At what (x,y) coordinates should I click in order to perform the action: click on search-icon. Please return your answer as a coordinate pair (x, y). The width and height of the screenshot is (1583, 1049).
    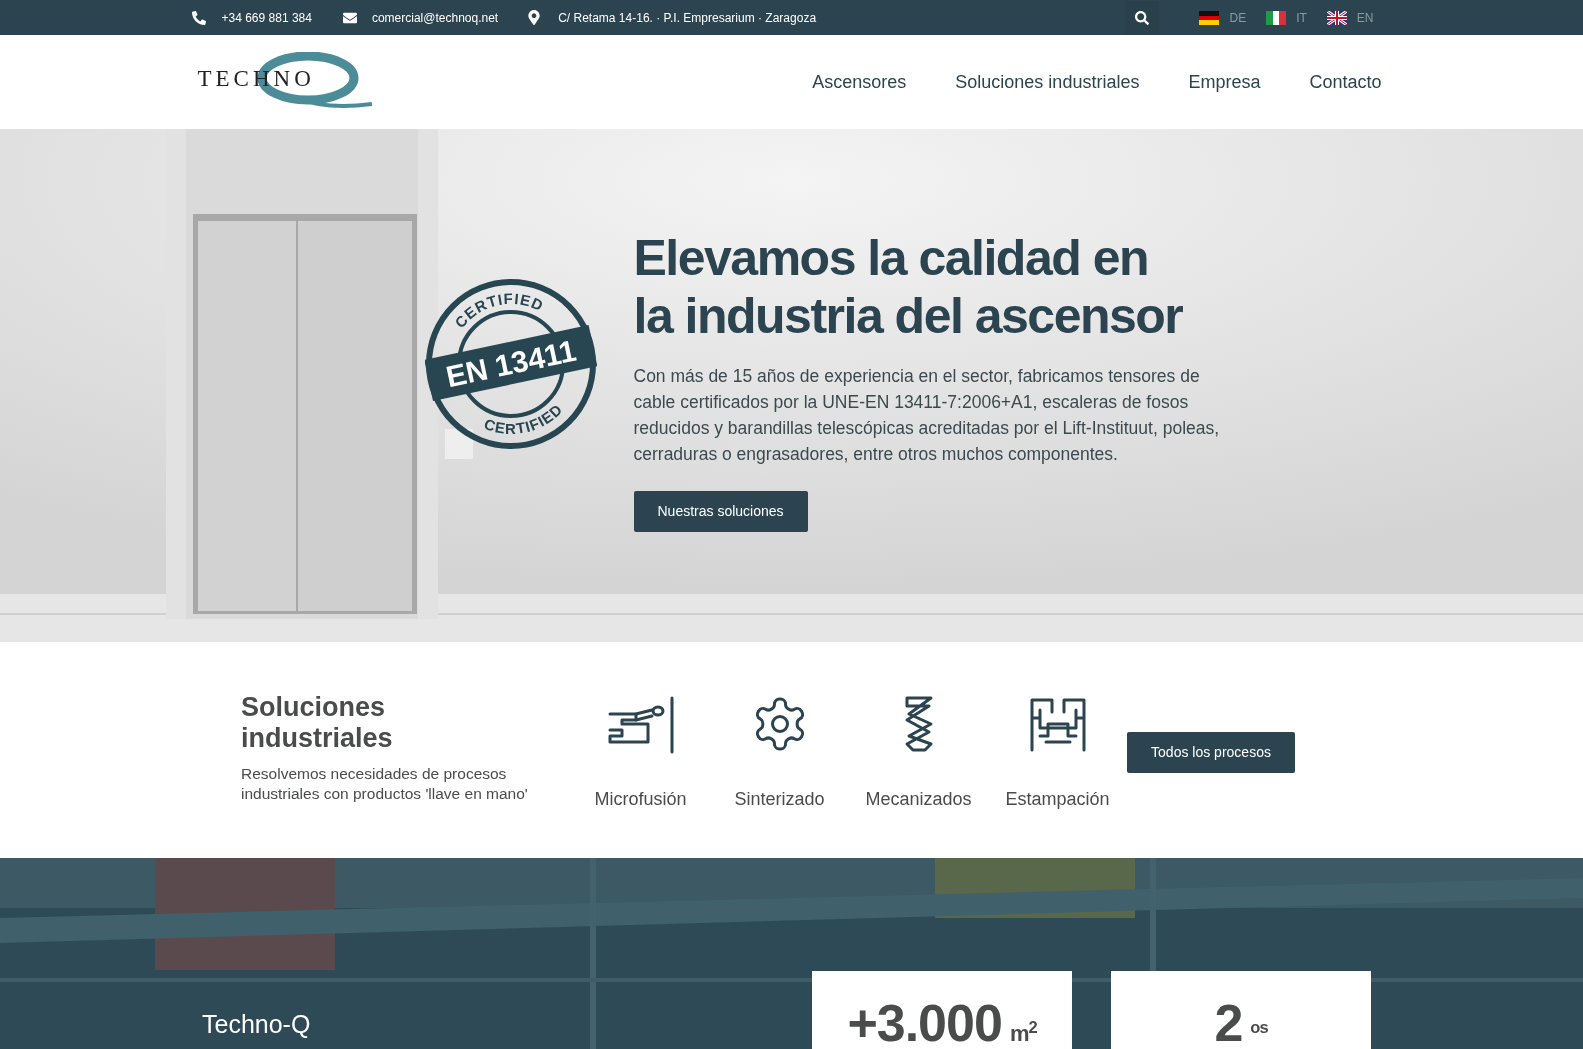
    Looking at the image, I should click on (1142, 17).